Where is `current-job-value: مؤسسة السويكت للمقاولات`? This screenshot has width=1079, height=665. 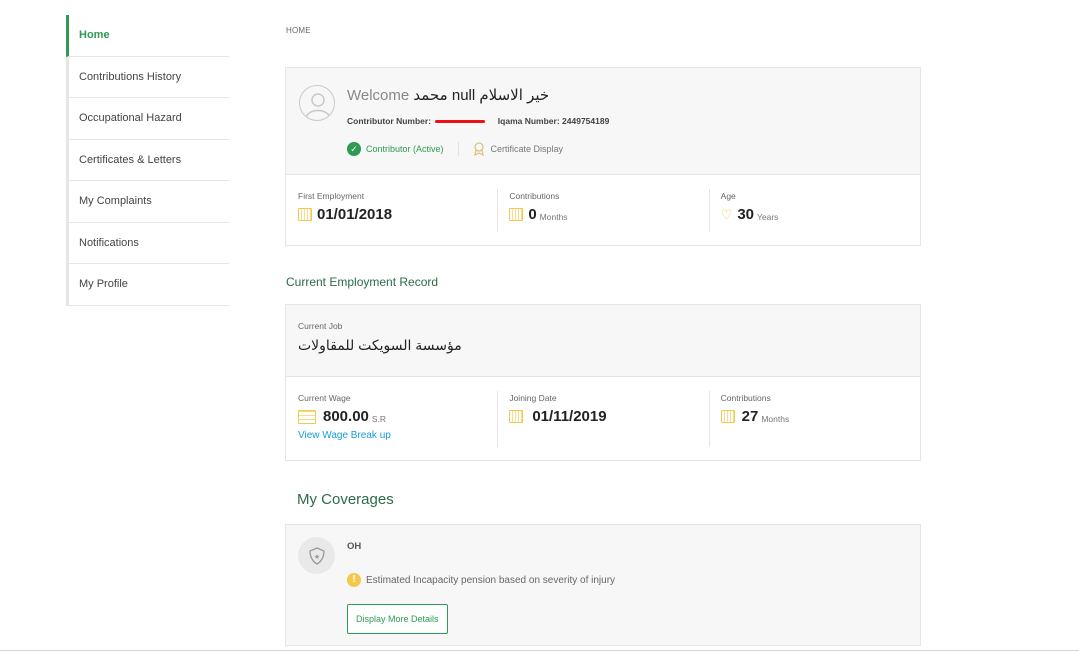 current-job-value: مؤسسة السويكت للمقاولات is located at coordinates (380, 345).